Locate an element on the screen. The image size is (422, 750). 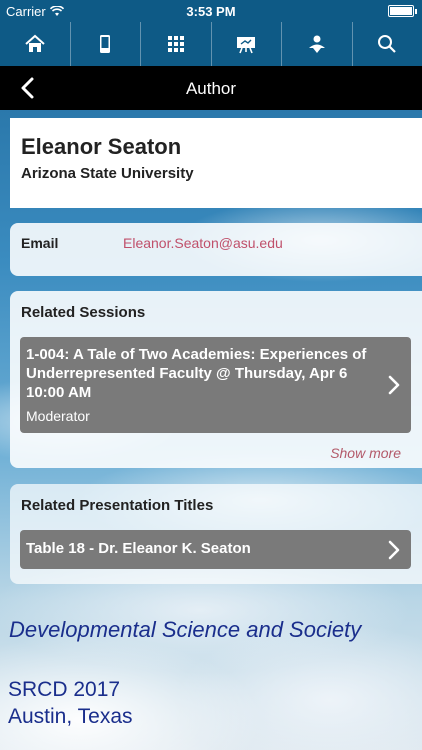
status-bar: Carrier 3:53 PM is located at coordinates (211, 11).